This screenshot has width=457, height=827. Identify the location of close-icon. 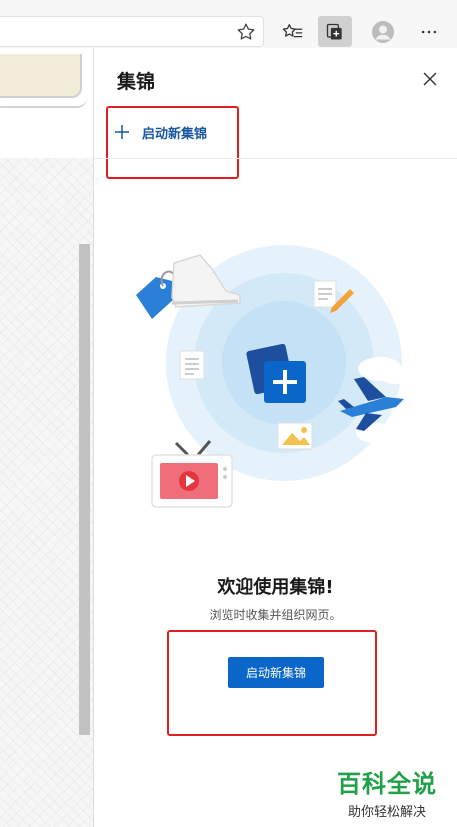
(430, 79).